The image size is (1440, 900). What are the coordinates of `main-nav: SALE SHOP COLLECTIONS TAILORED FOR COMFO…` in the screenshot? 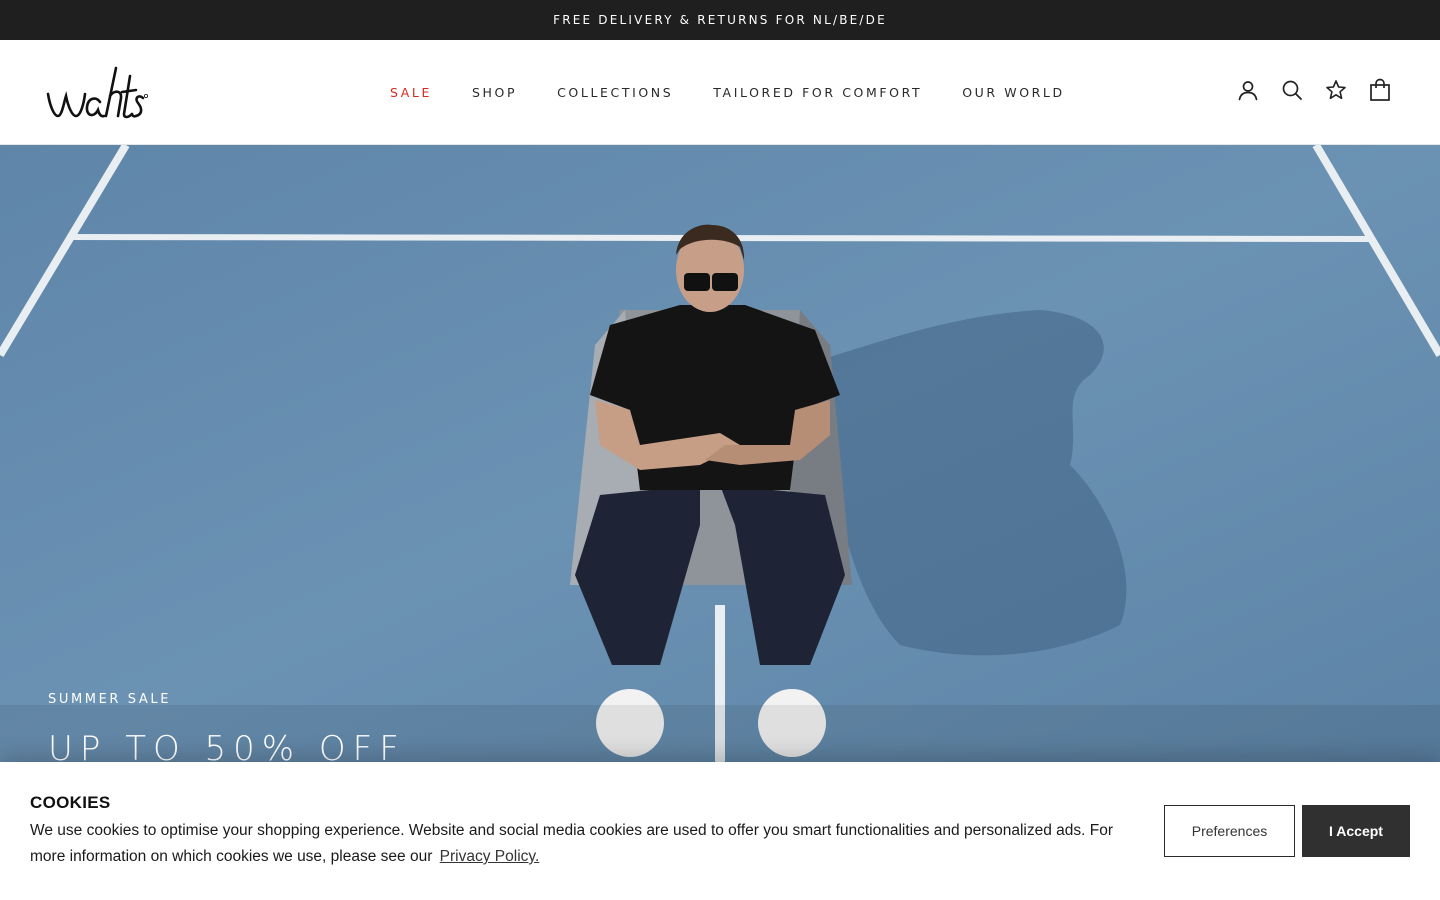 It's located at (727, 92).